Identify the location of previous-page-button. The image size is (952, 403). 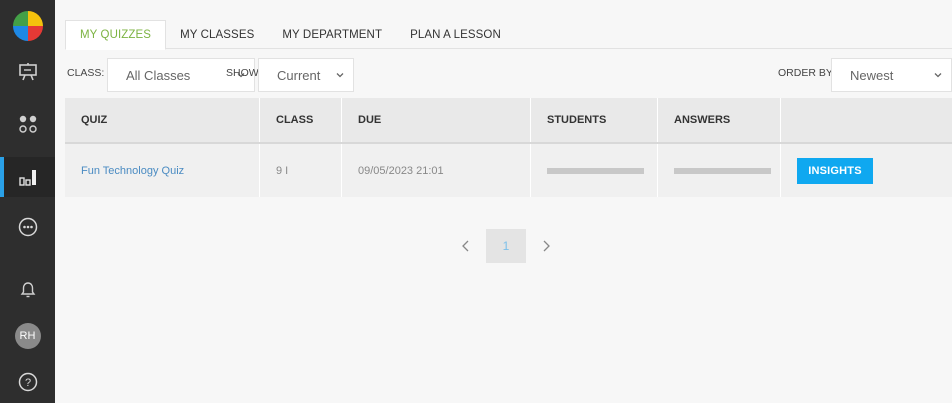
(466, 246).